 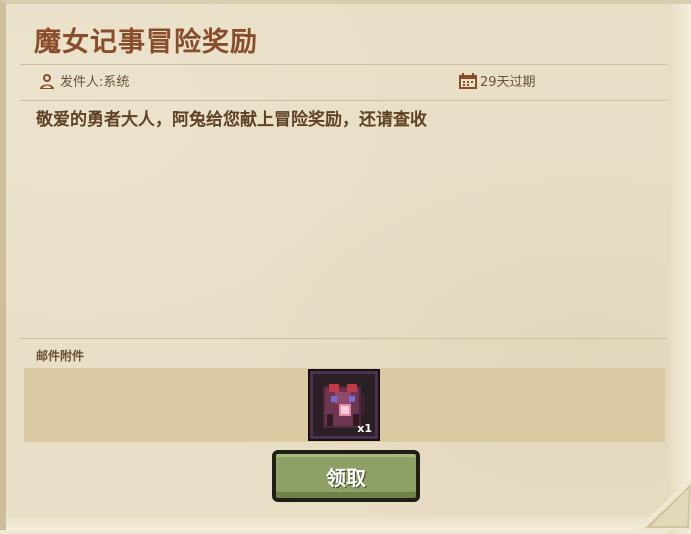 I want to click on item-count: x1, so click(x=364, y=428).